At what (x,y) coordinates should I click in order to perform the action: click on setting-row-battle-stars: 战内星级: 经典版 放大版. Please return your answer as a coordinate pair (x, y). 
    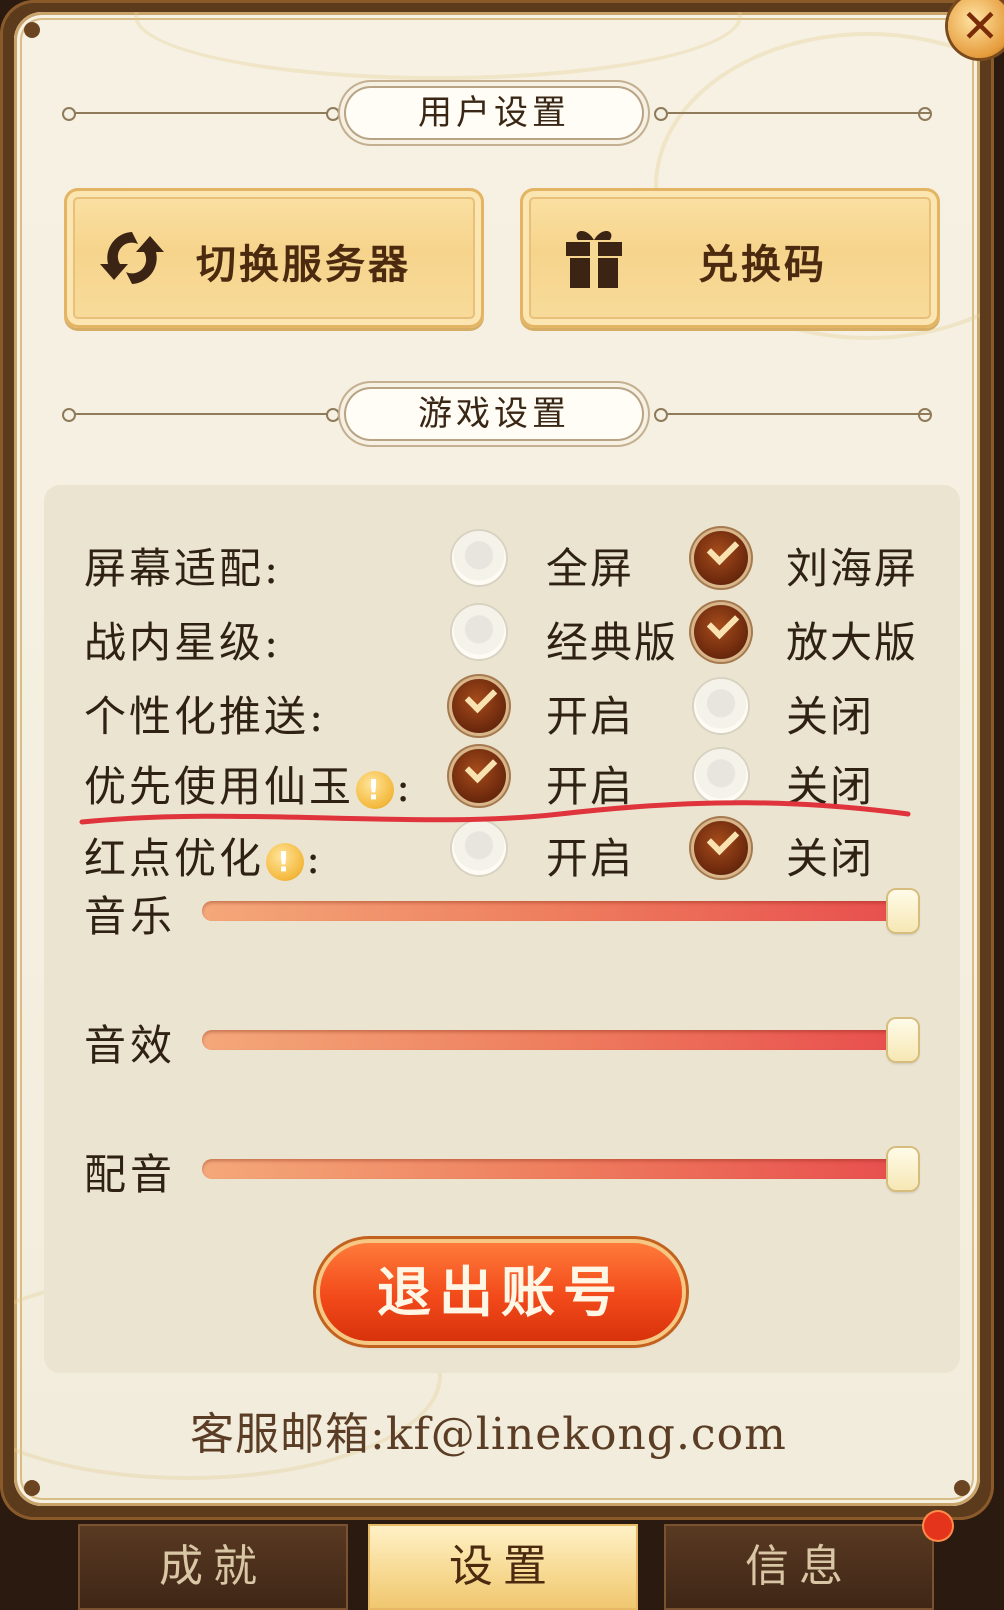
    Looking at the image, I should click on (502, 635).